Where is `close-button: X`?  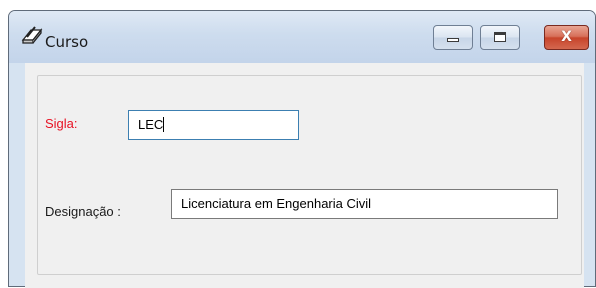 close-button: X is located at coordinates (566, 37).